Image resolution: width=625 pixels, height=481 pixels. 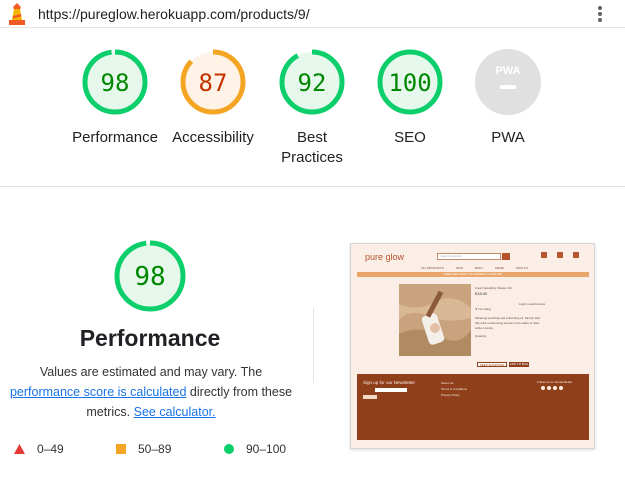 What do you see at coordinates (155, 449) in the screenshot?
I see `legend-average-range: 50–89` at bounding box center [155, 449].